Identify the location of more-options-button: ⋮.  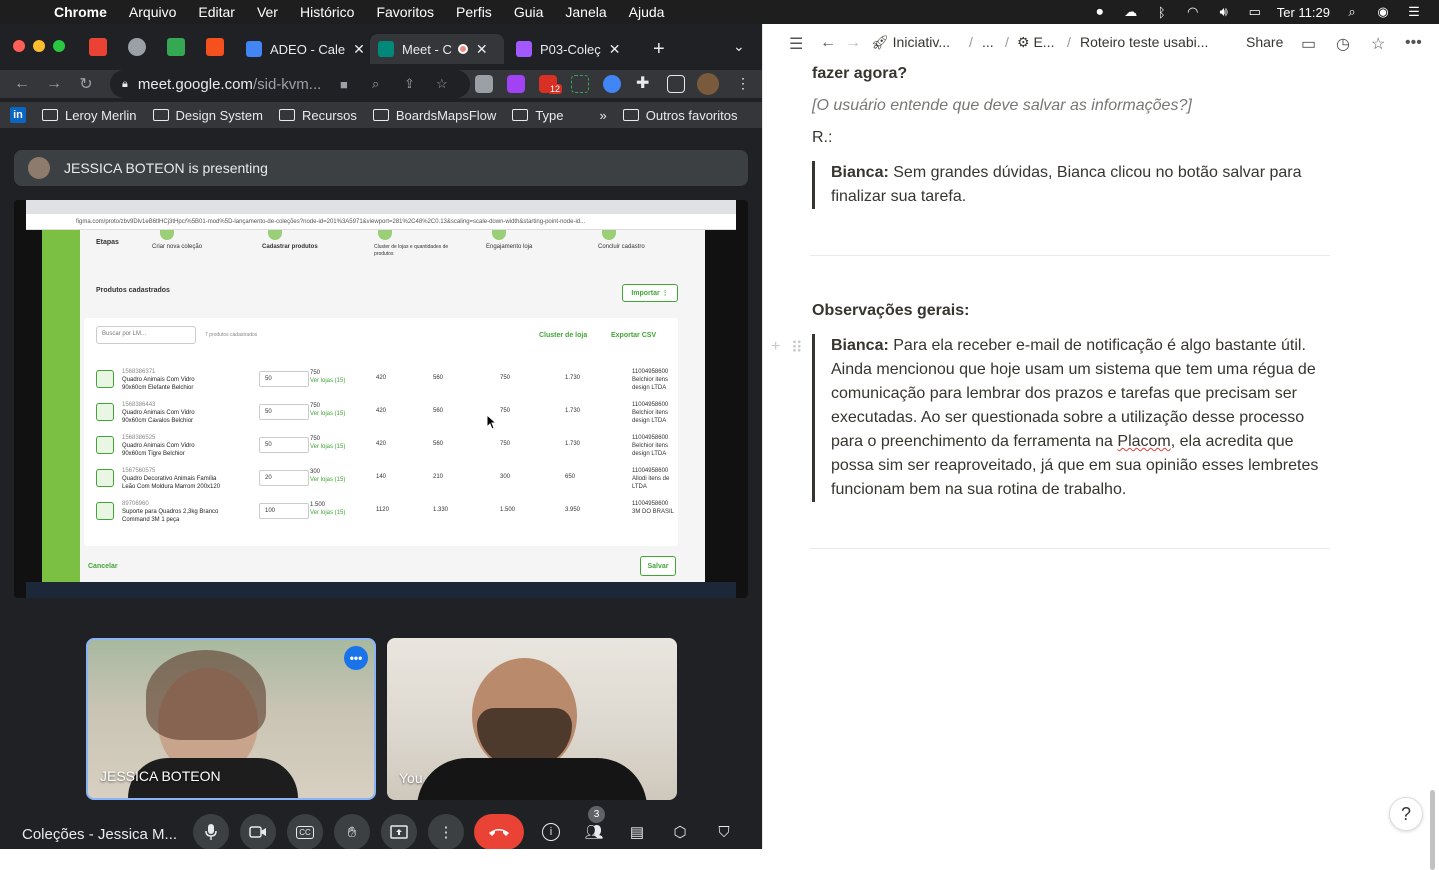
(446, 831).